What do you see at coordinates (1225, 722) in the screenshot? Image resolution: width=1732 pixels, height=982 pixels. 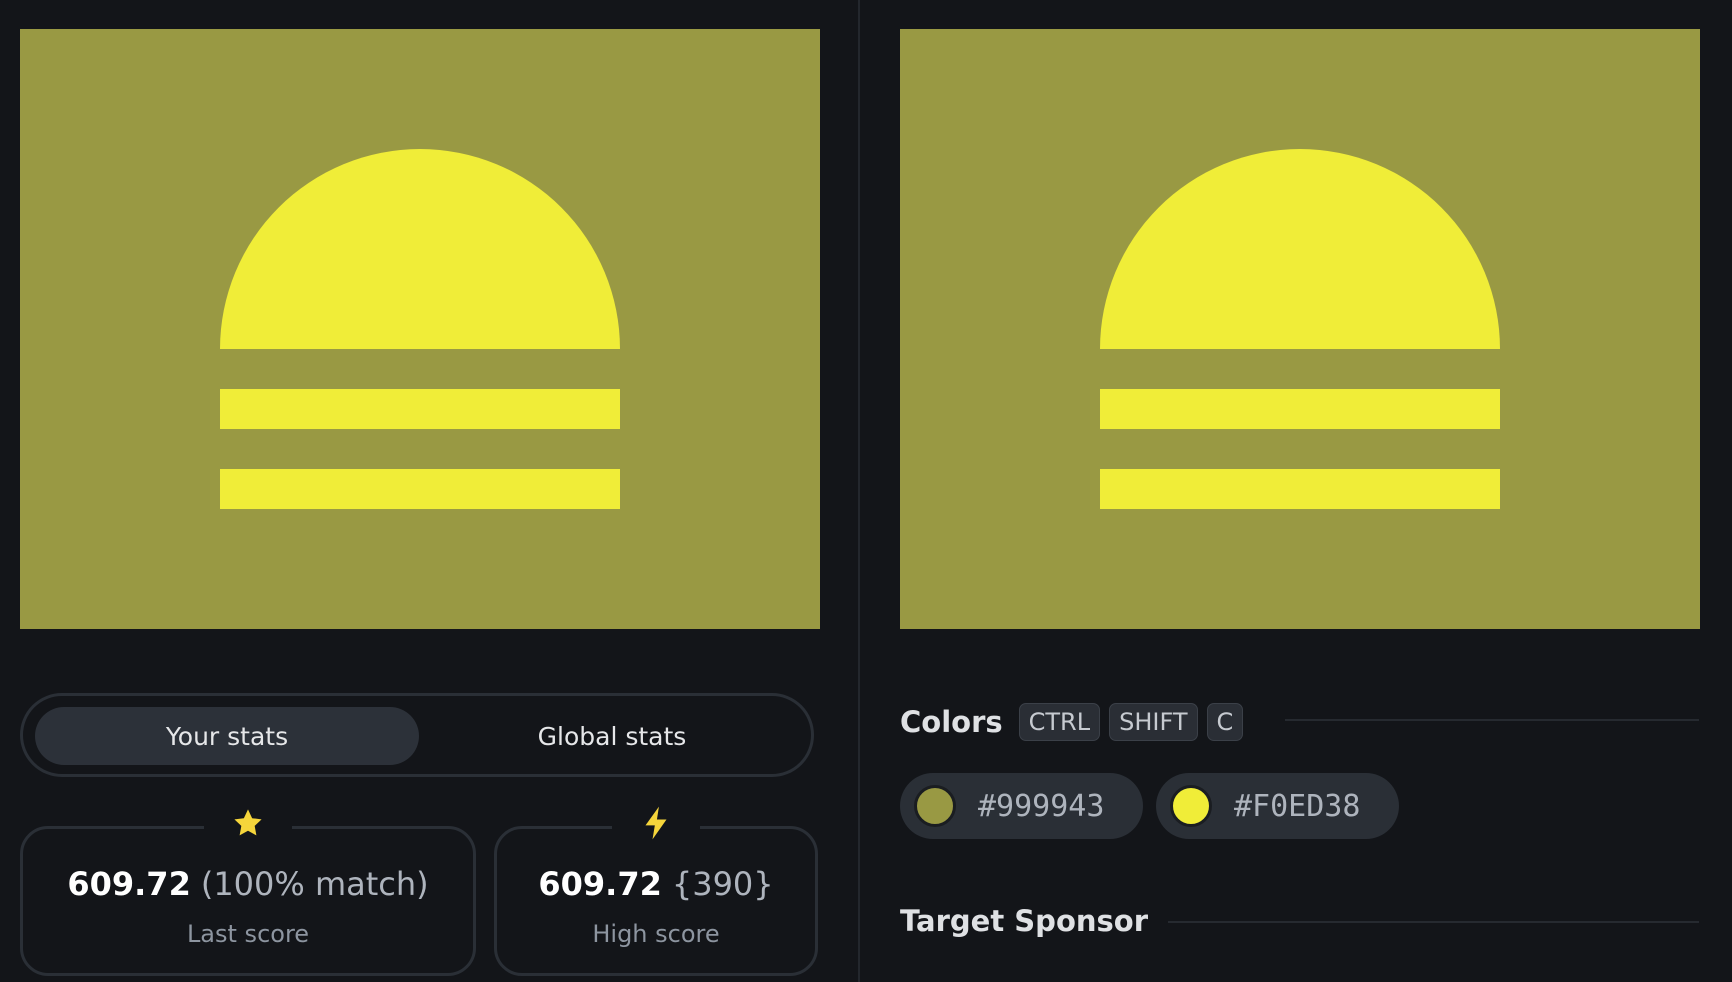 I see `shortcut-key-c: C` at bounding box center [1225, 722].